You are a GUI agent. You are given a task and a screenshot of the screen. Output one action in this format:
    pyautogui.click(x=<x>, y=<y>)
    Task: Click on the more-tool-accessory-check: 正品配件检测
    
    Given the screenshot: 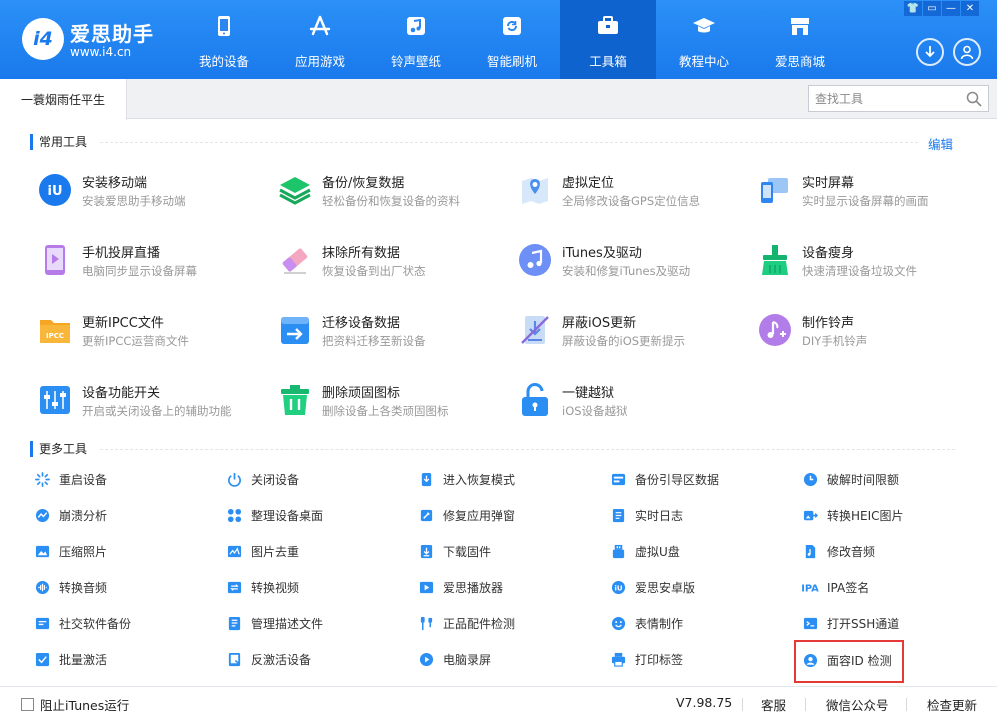 What is the action you would take?
    pyautogui.click(x=509, y=624)
    